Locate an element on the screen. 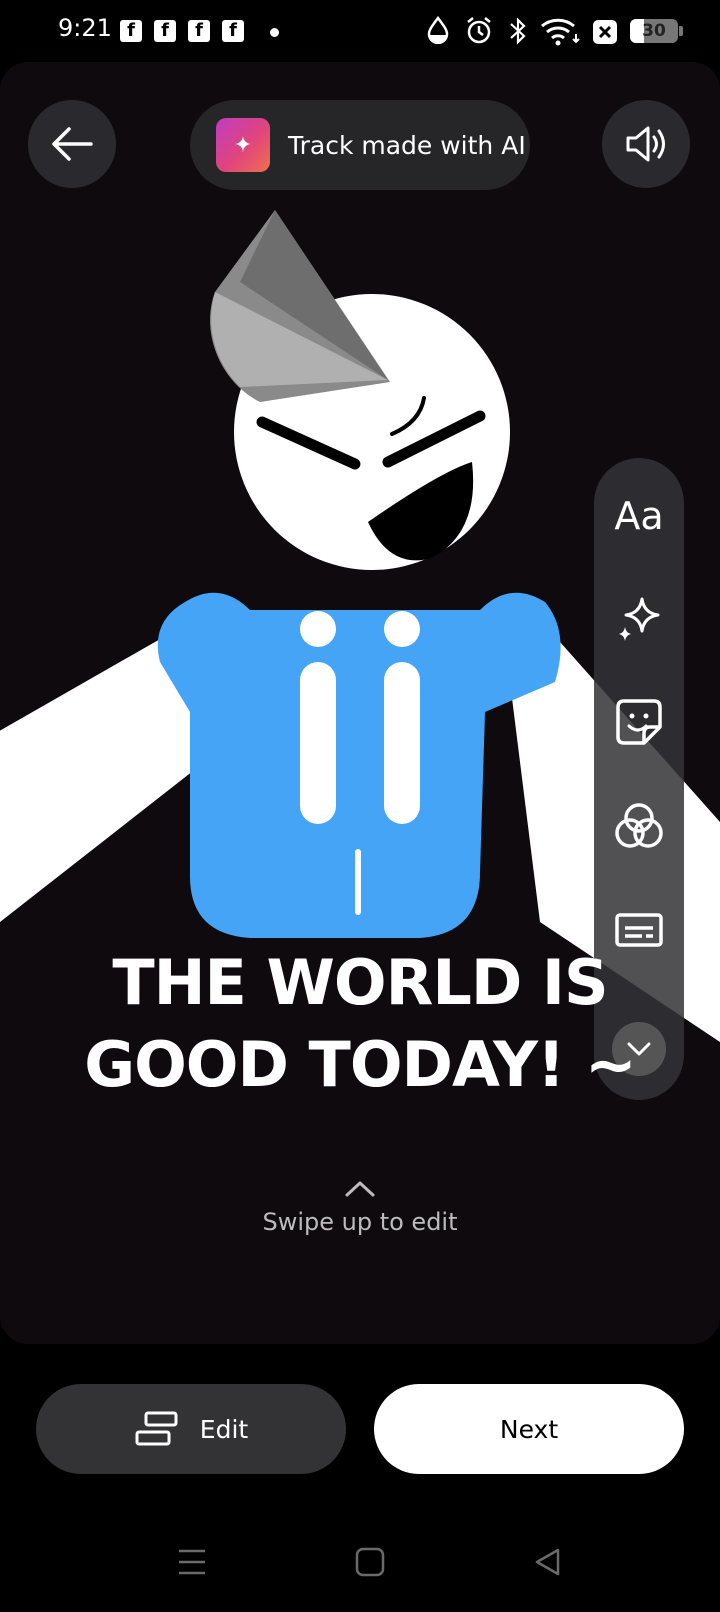  text-tool-button: Aa is located at coordinates (639, 516).